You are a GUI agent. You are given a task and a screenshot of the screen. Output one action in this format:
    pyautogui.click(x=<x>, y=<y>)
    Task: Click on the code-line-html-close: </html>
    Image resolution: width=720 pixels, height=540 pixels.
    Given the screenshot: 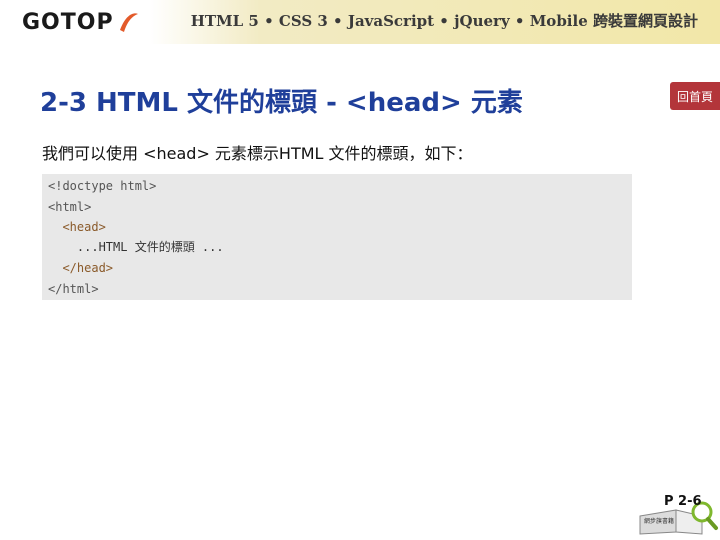 What is the action you would take?
    pyautogui.click(x=73, y=289)
    